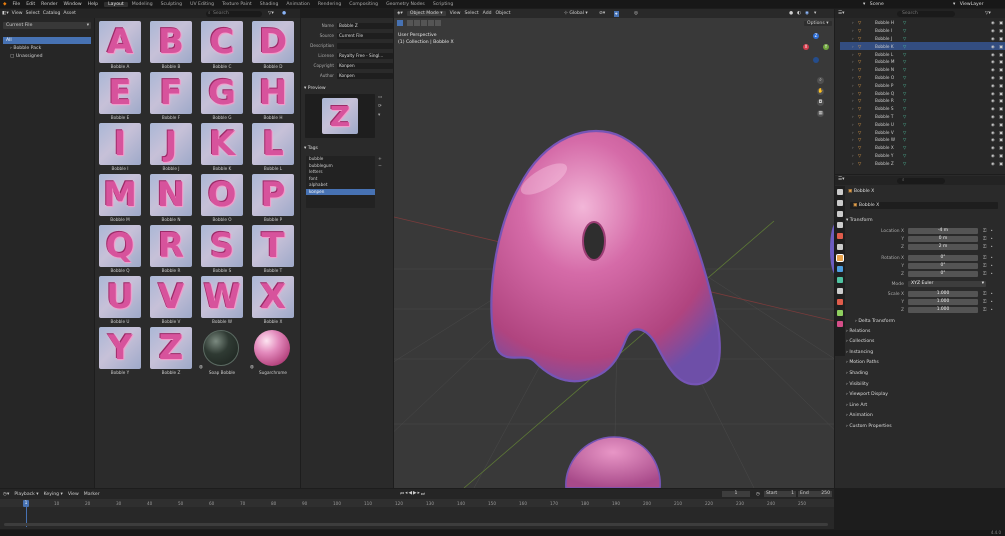  Describe the element at coordinates (922, 93) in the screenshot. I see `outliner-row: › ▽ Bobble Q ▽ ◉ ▣` at that location.